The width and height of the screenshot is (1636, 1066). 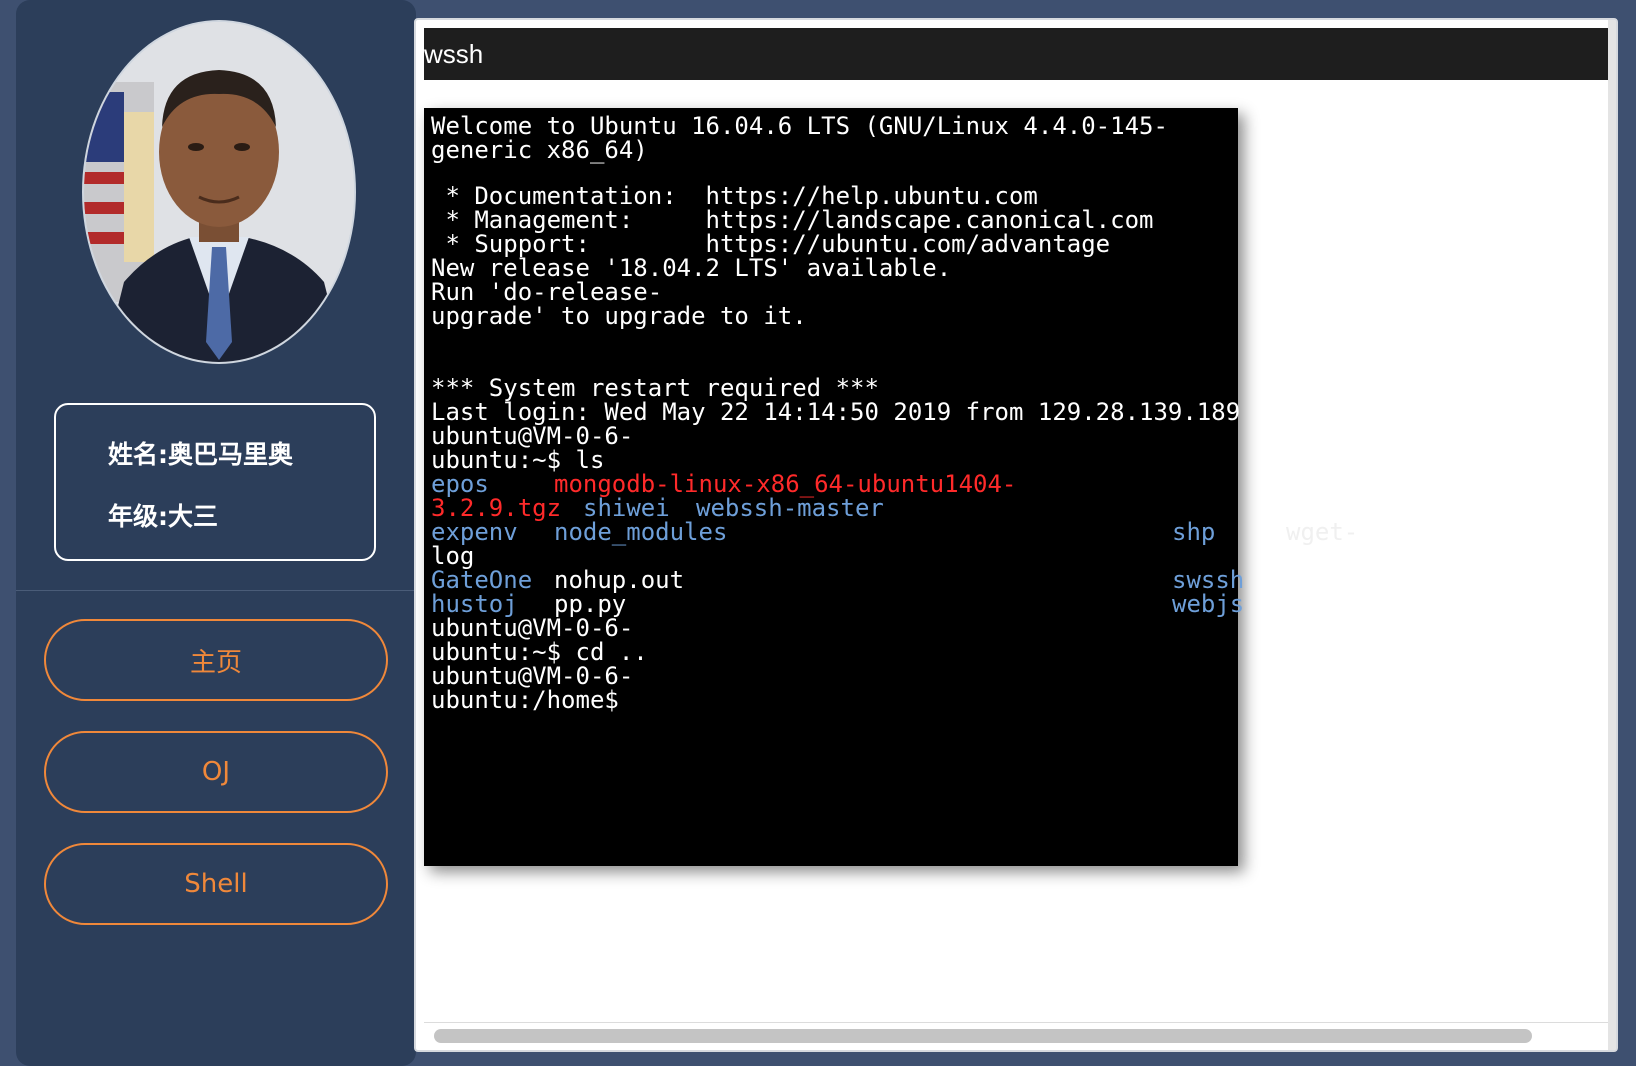 What do you see at coordinates (1194, 532) in the screenshot?
I see `ls-entry-dir: shp` at bounding box center [1194, 532].